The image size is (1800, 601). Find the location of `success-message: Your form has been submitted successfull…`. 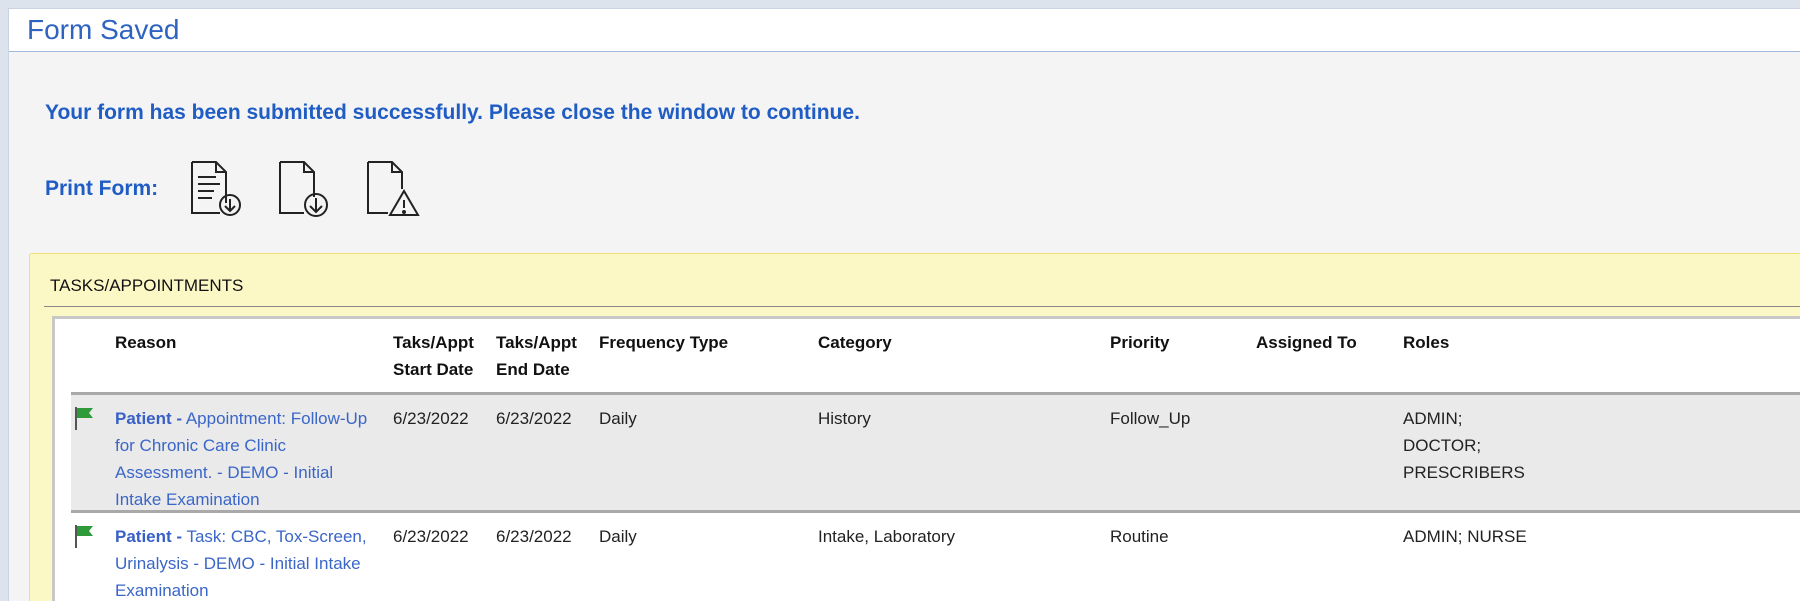

success-message: Your form has been submitted successfull… is located at coordinates (452, 112).